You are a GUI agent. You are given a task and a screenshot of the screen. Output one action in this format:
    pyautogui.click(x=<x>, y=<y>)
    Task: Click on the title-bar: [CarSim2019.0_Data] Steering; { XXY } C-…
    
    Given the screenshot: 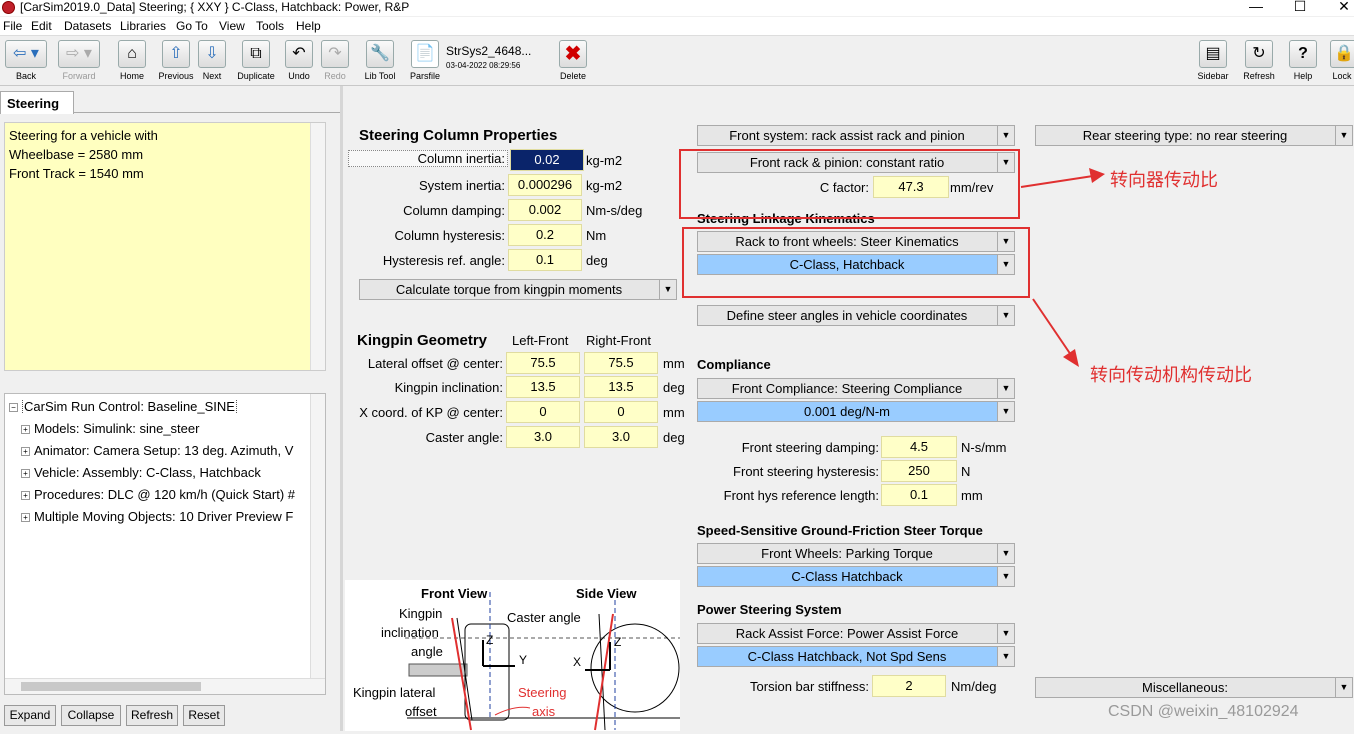 What is the action you would take?
    pyautogui.click(x=677, y=8)
    